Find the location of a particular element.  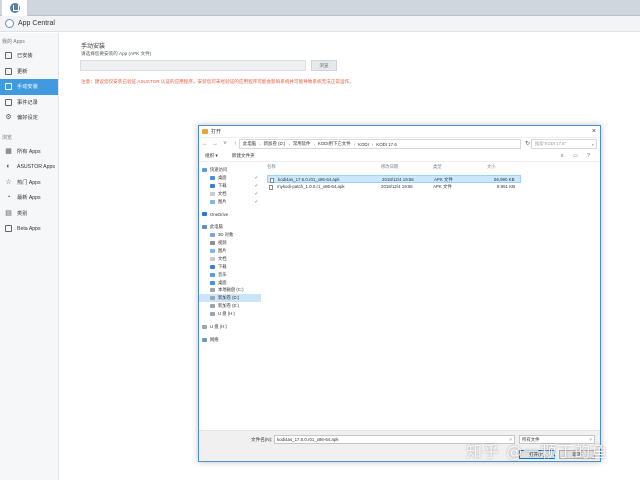

tree-label: OneDrive is located at coordinates (219, 214).